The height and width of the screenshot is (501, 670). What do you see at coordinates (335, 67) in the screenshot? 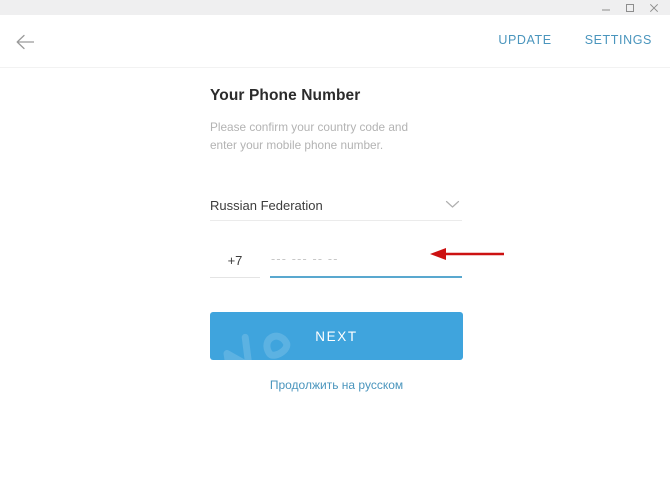
I see `header-divider` at bounding box center [335, 67].